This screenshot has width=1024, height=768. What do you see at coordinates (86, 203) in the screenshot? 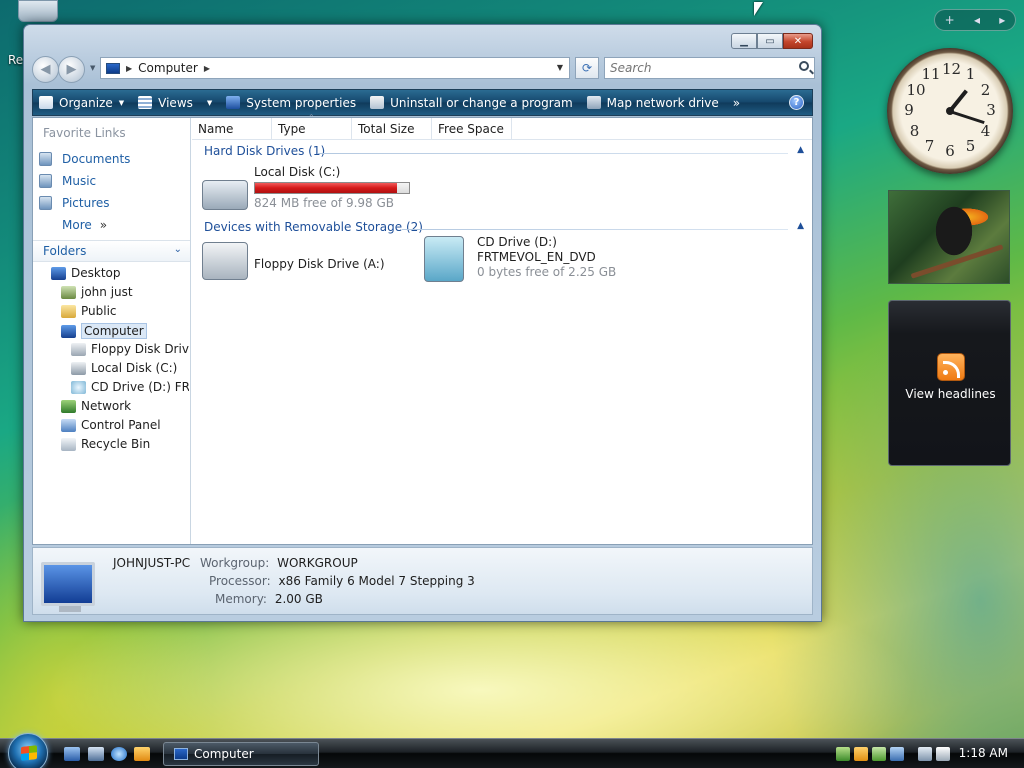
I see `favorite-label: Pictures` at bounding box center [86, 203].